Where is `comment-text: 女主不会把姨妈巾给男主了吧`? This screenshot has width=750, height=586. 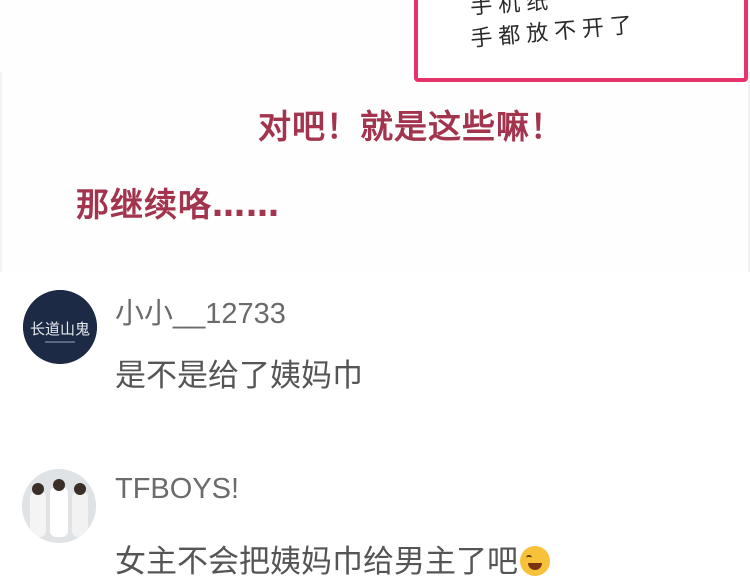 comment-text: 女主不会把姨妈巾给男主了吧 is located at coordinates (332, 558).